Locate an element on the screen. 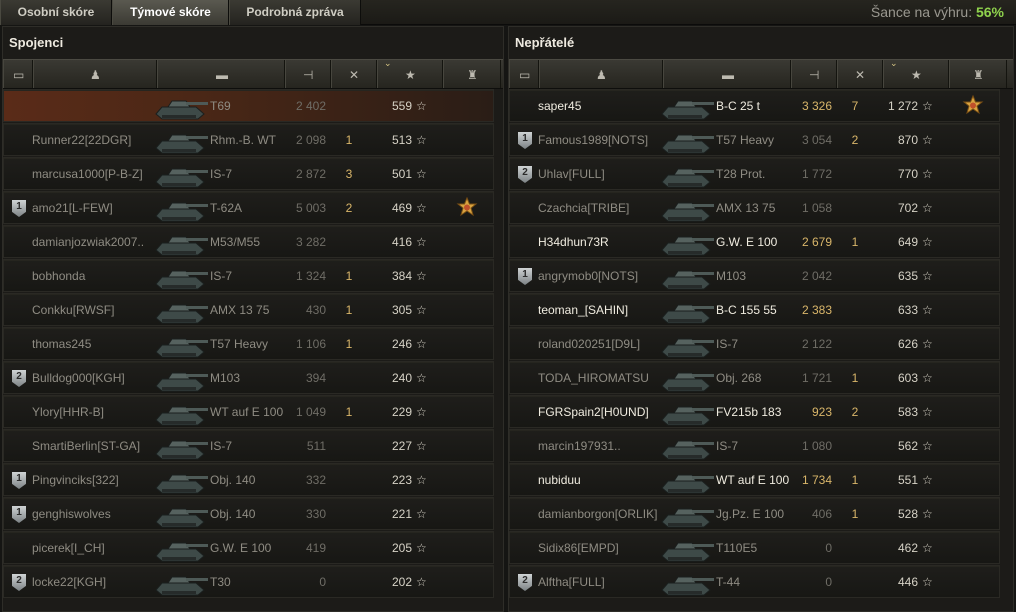 The height and width of the screenshot is (612, 1016). player-row: H34dhun73R G.W. E 100 2 679 1 649 ☆ is located at coordinates (754, 241).